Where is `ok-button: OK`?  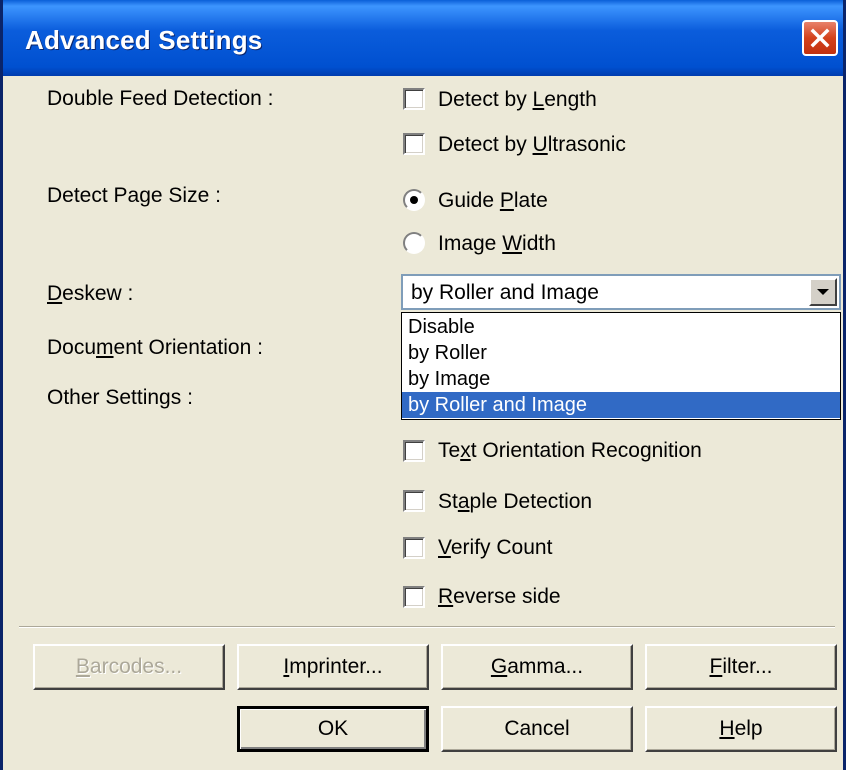 ok-button: OK is located at coordinates (333, 729).